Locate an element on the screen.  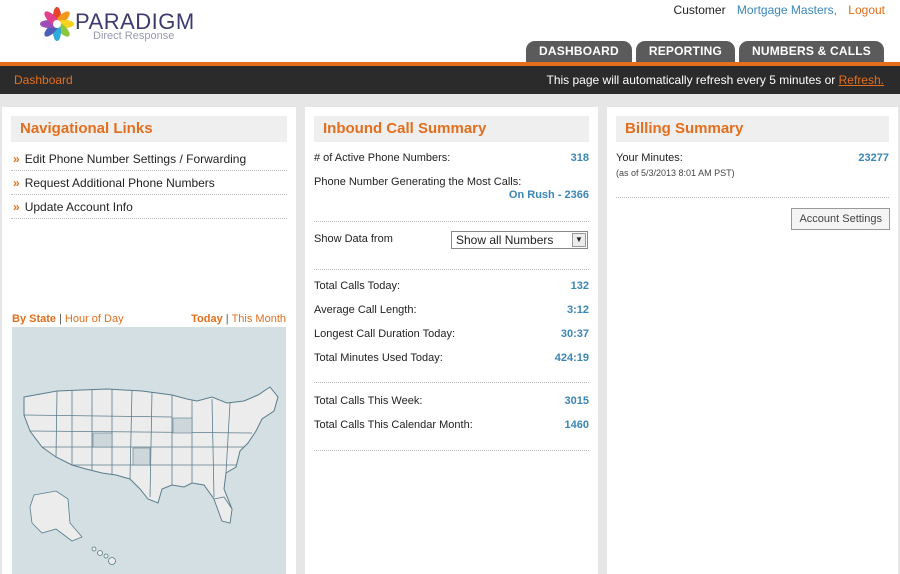
total-label: Total Calls This Calendar Month: is located at coordinates (393, 425).